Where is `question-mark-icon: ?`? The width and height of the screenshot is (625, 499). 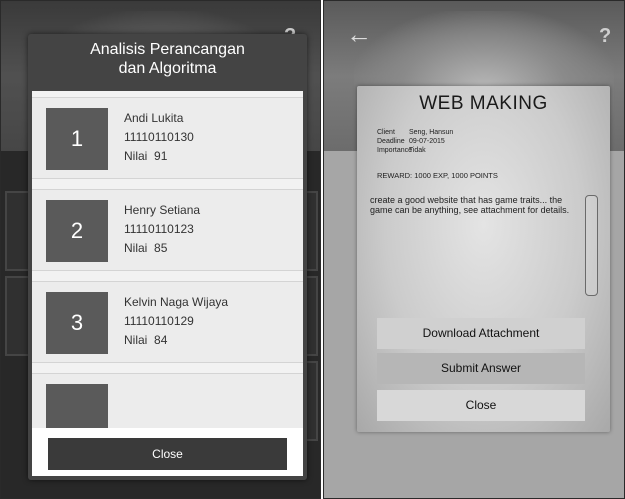
question-mark-icon: ? is located at coordinates (605, 36).